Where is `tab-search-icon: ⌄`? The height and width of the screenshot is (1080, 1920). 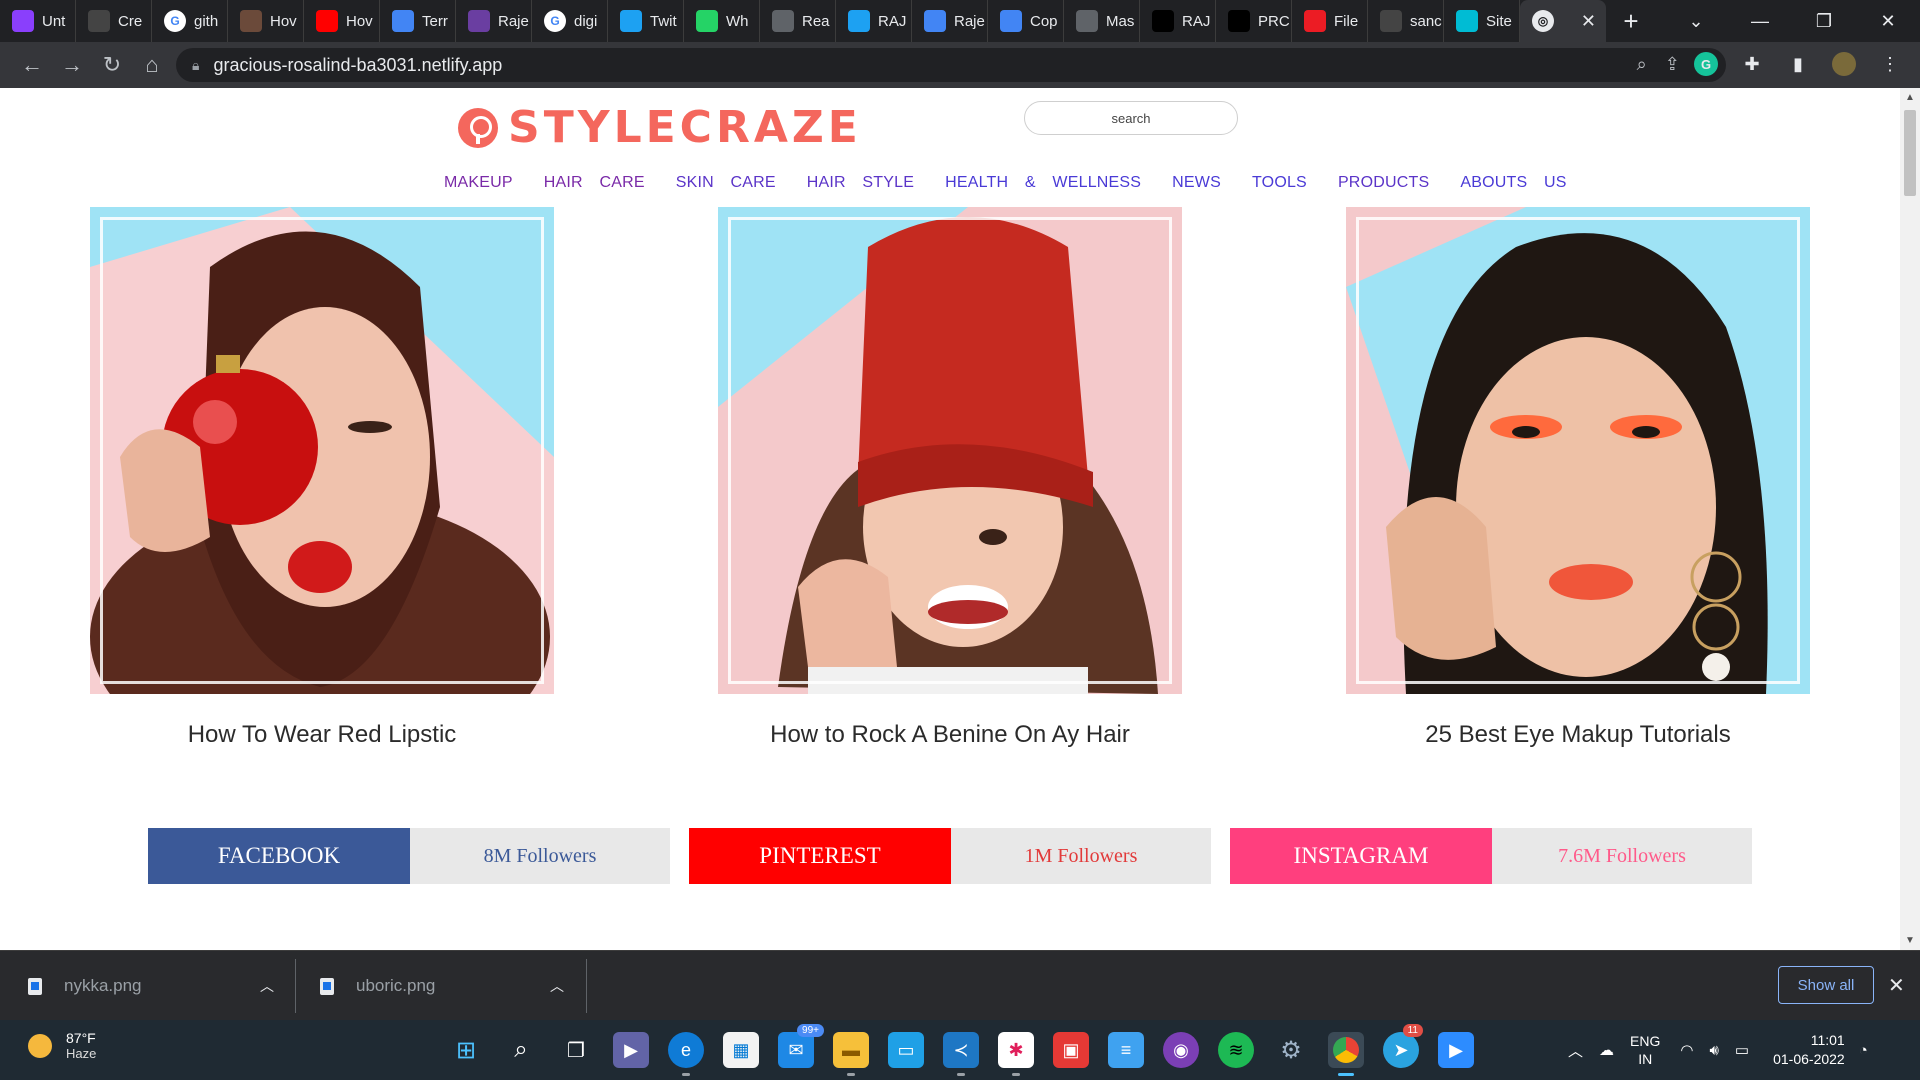 tab-search-icon: ⌄ is located at coordinates (1696, 21).